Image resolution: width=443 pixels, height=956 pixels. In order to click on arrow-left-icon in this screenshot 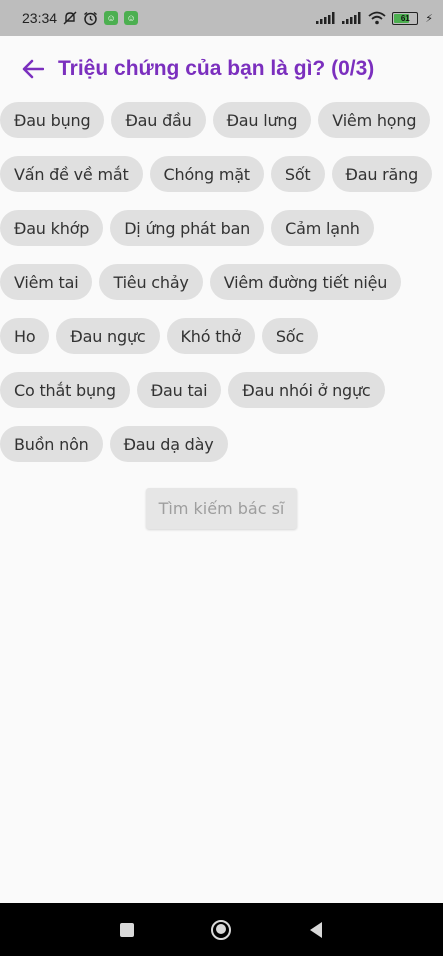, I will do `click(33, 69)`.